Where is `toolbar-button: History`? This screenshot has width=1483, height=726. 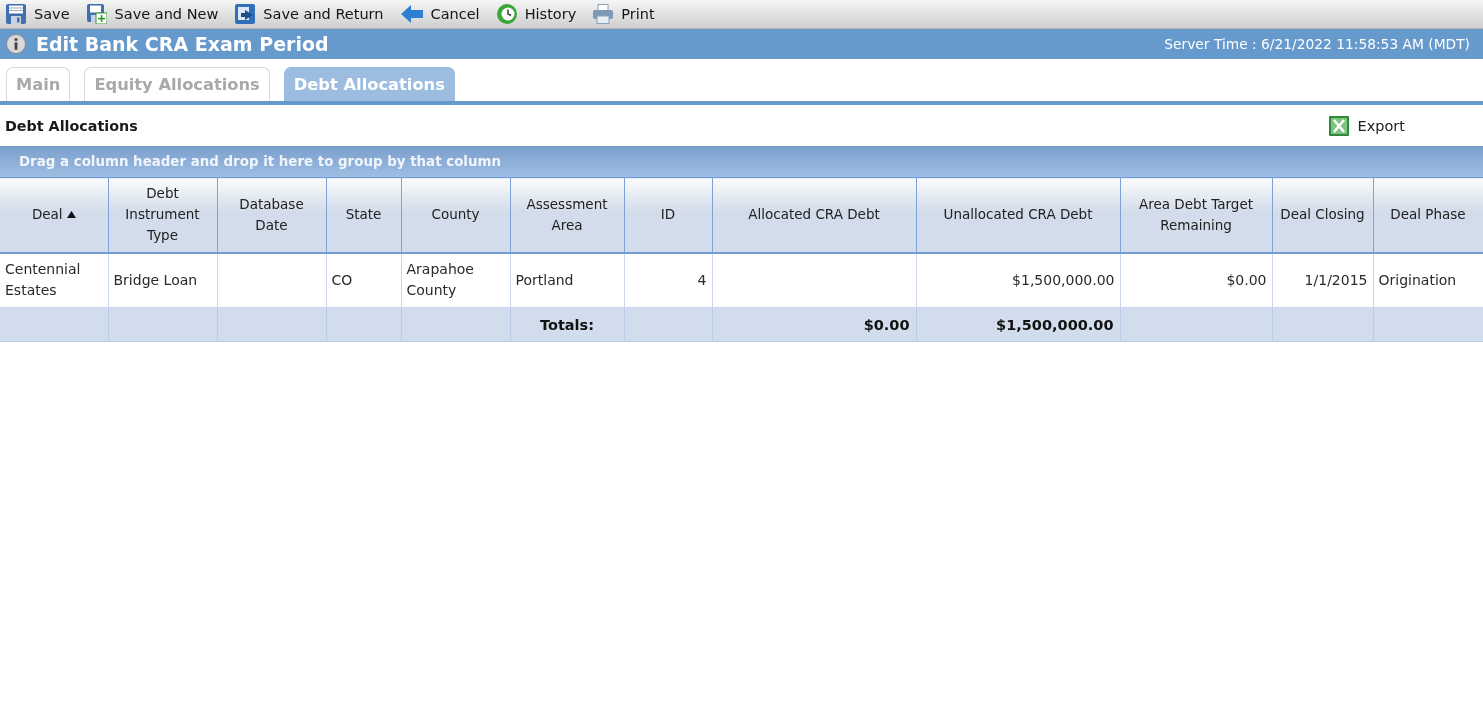
toolbar-button: History is located at coordinates (536, 14).